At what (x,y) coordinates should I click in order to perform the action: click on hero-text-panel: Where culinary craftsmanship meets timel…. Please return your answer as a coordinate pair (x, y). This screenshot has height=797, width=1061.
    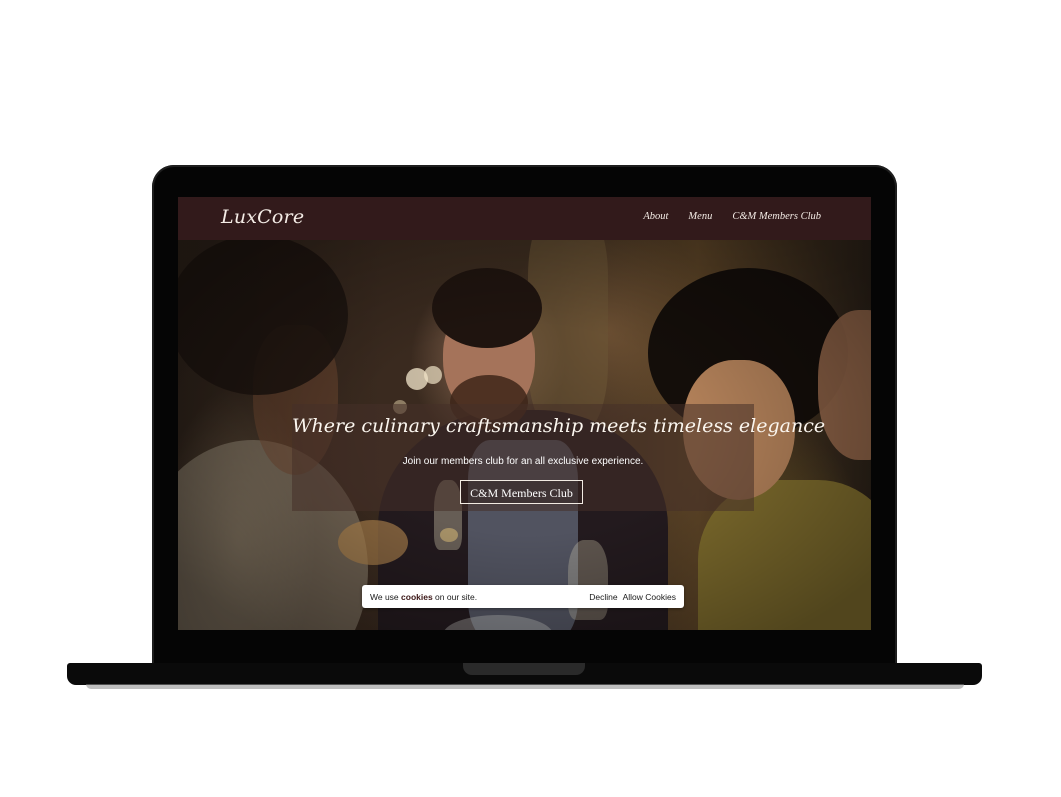
    Looking at the image, I should click on (559, 457).